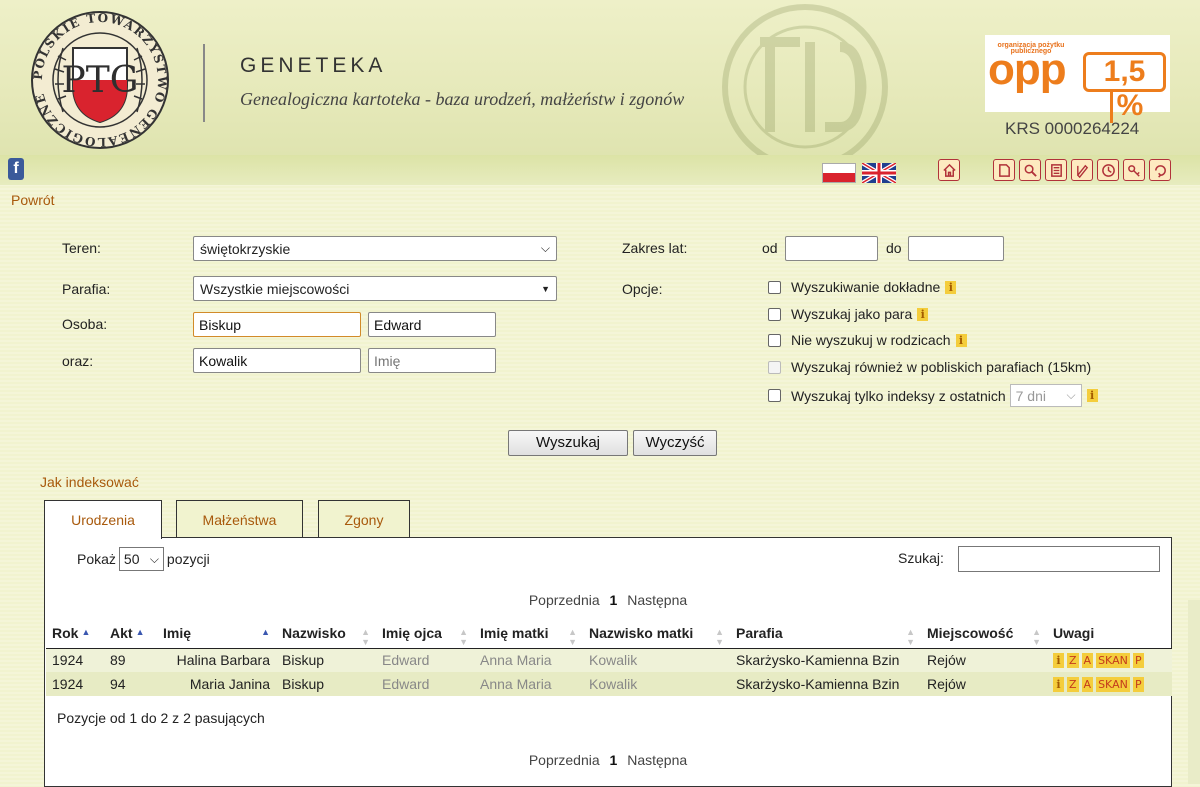 The image size is (1200, 787). What do you see at coordinates (89, 482) in the screenshot?
I see `how-to-index-link: Jak indeksować` at bounding box center [89, 482].